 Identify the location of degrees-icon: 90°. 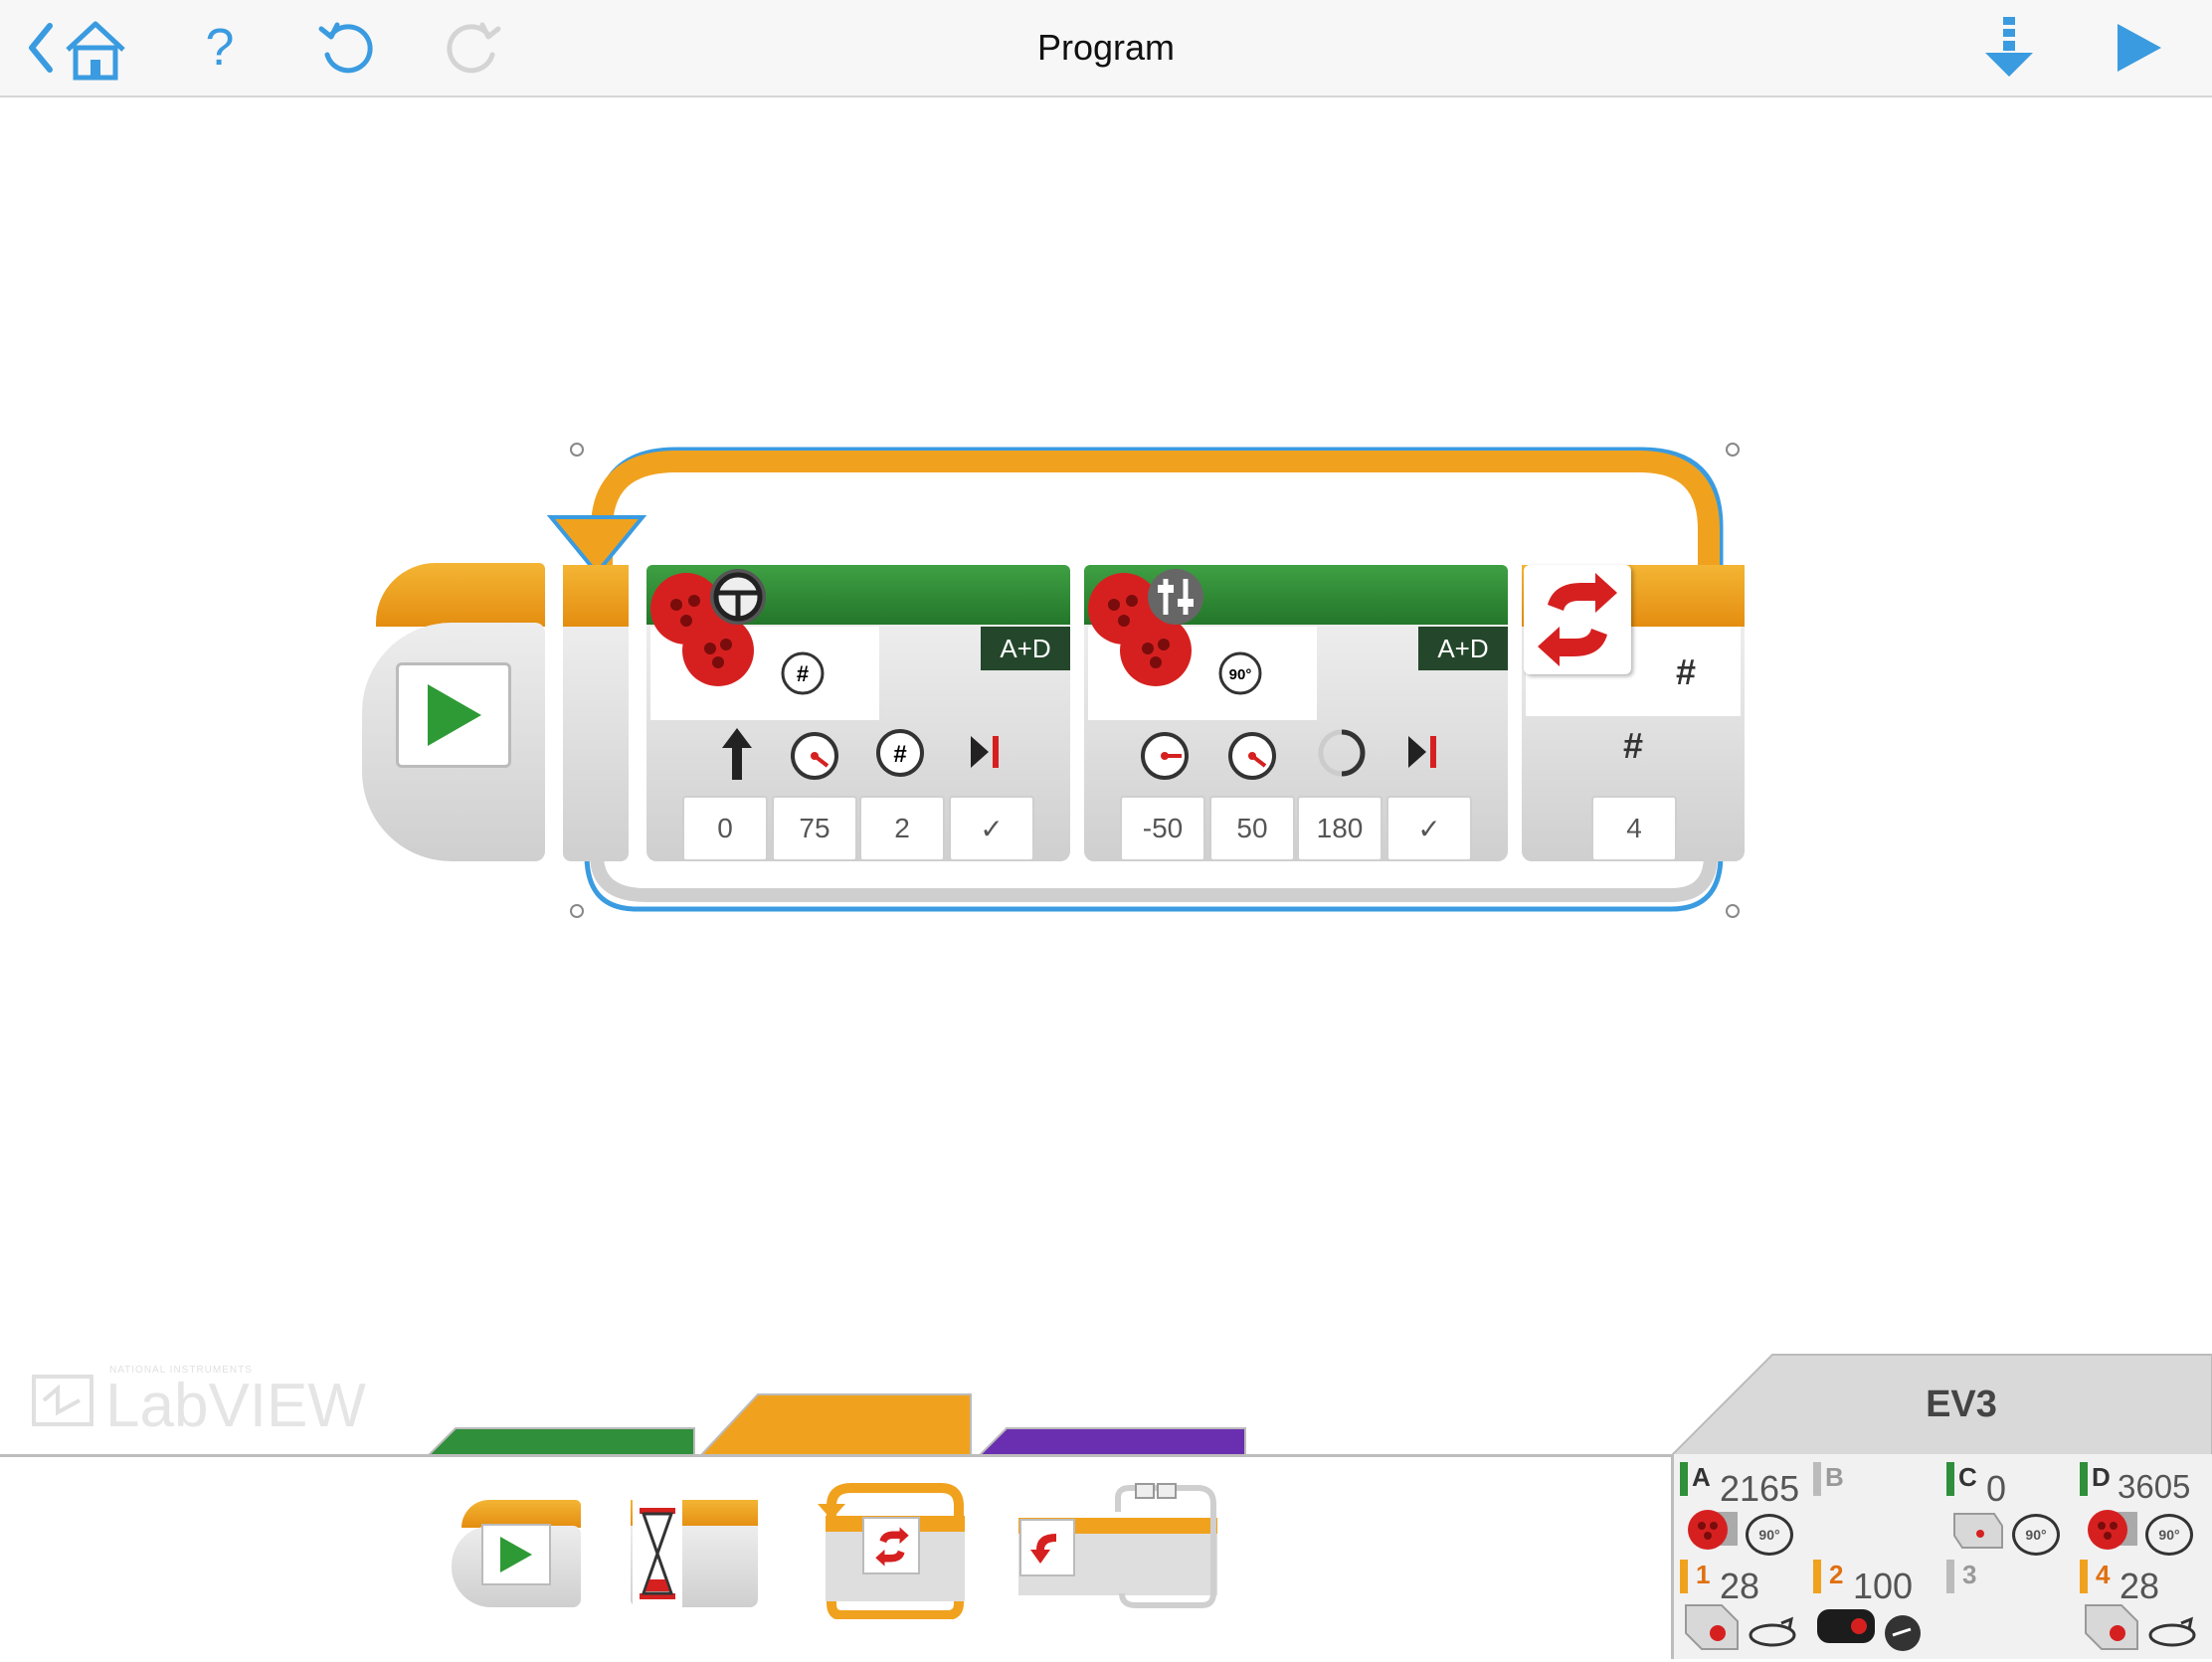
(1240, 673).